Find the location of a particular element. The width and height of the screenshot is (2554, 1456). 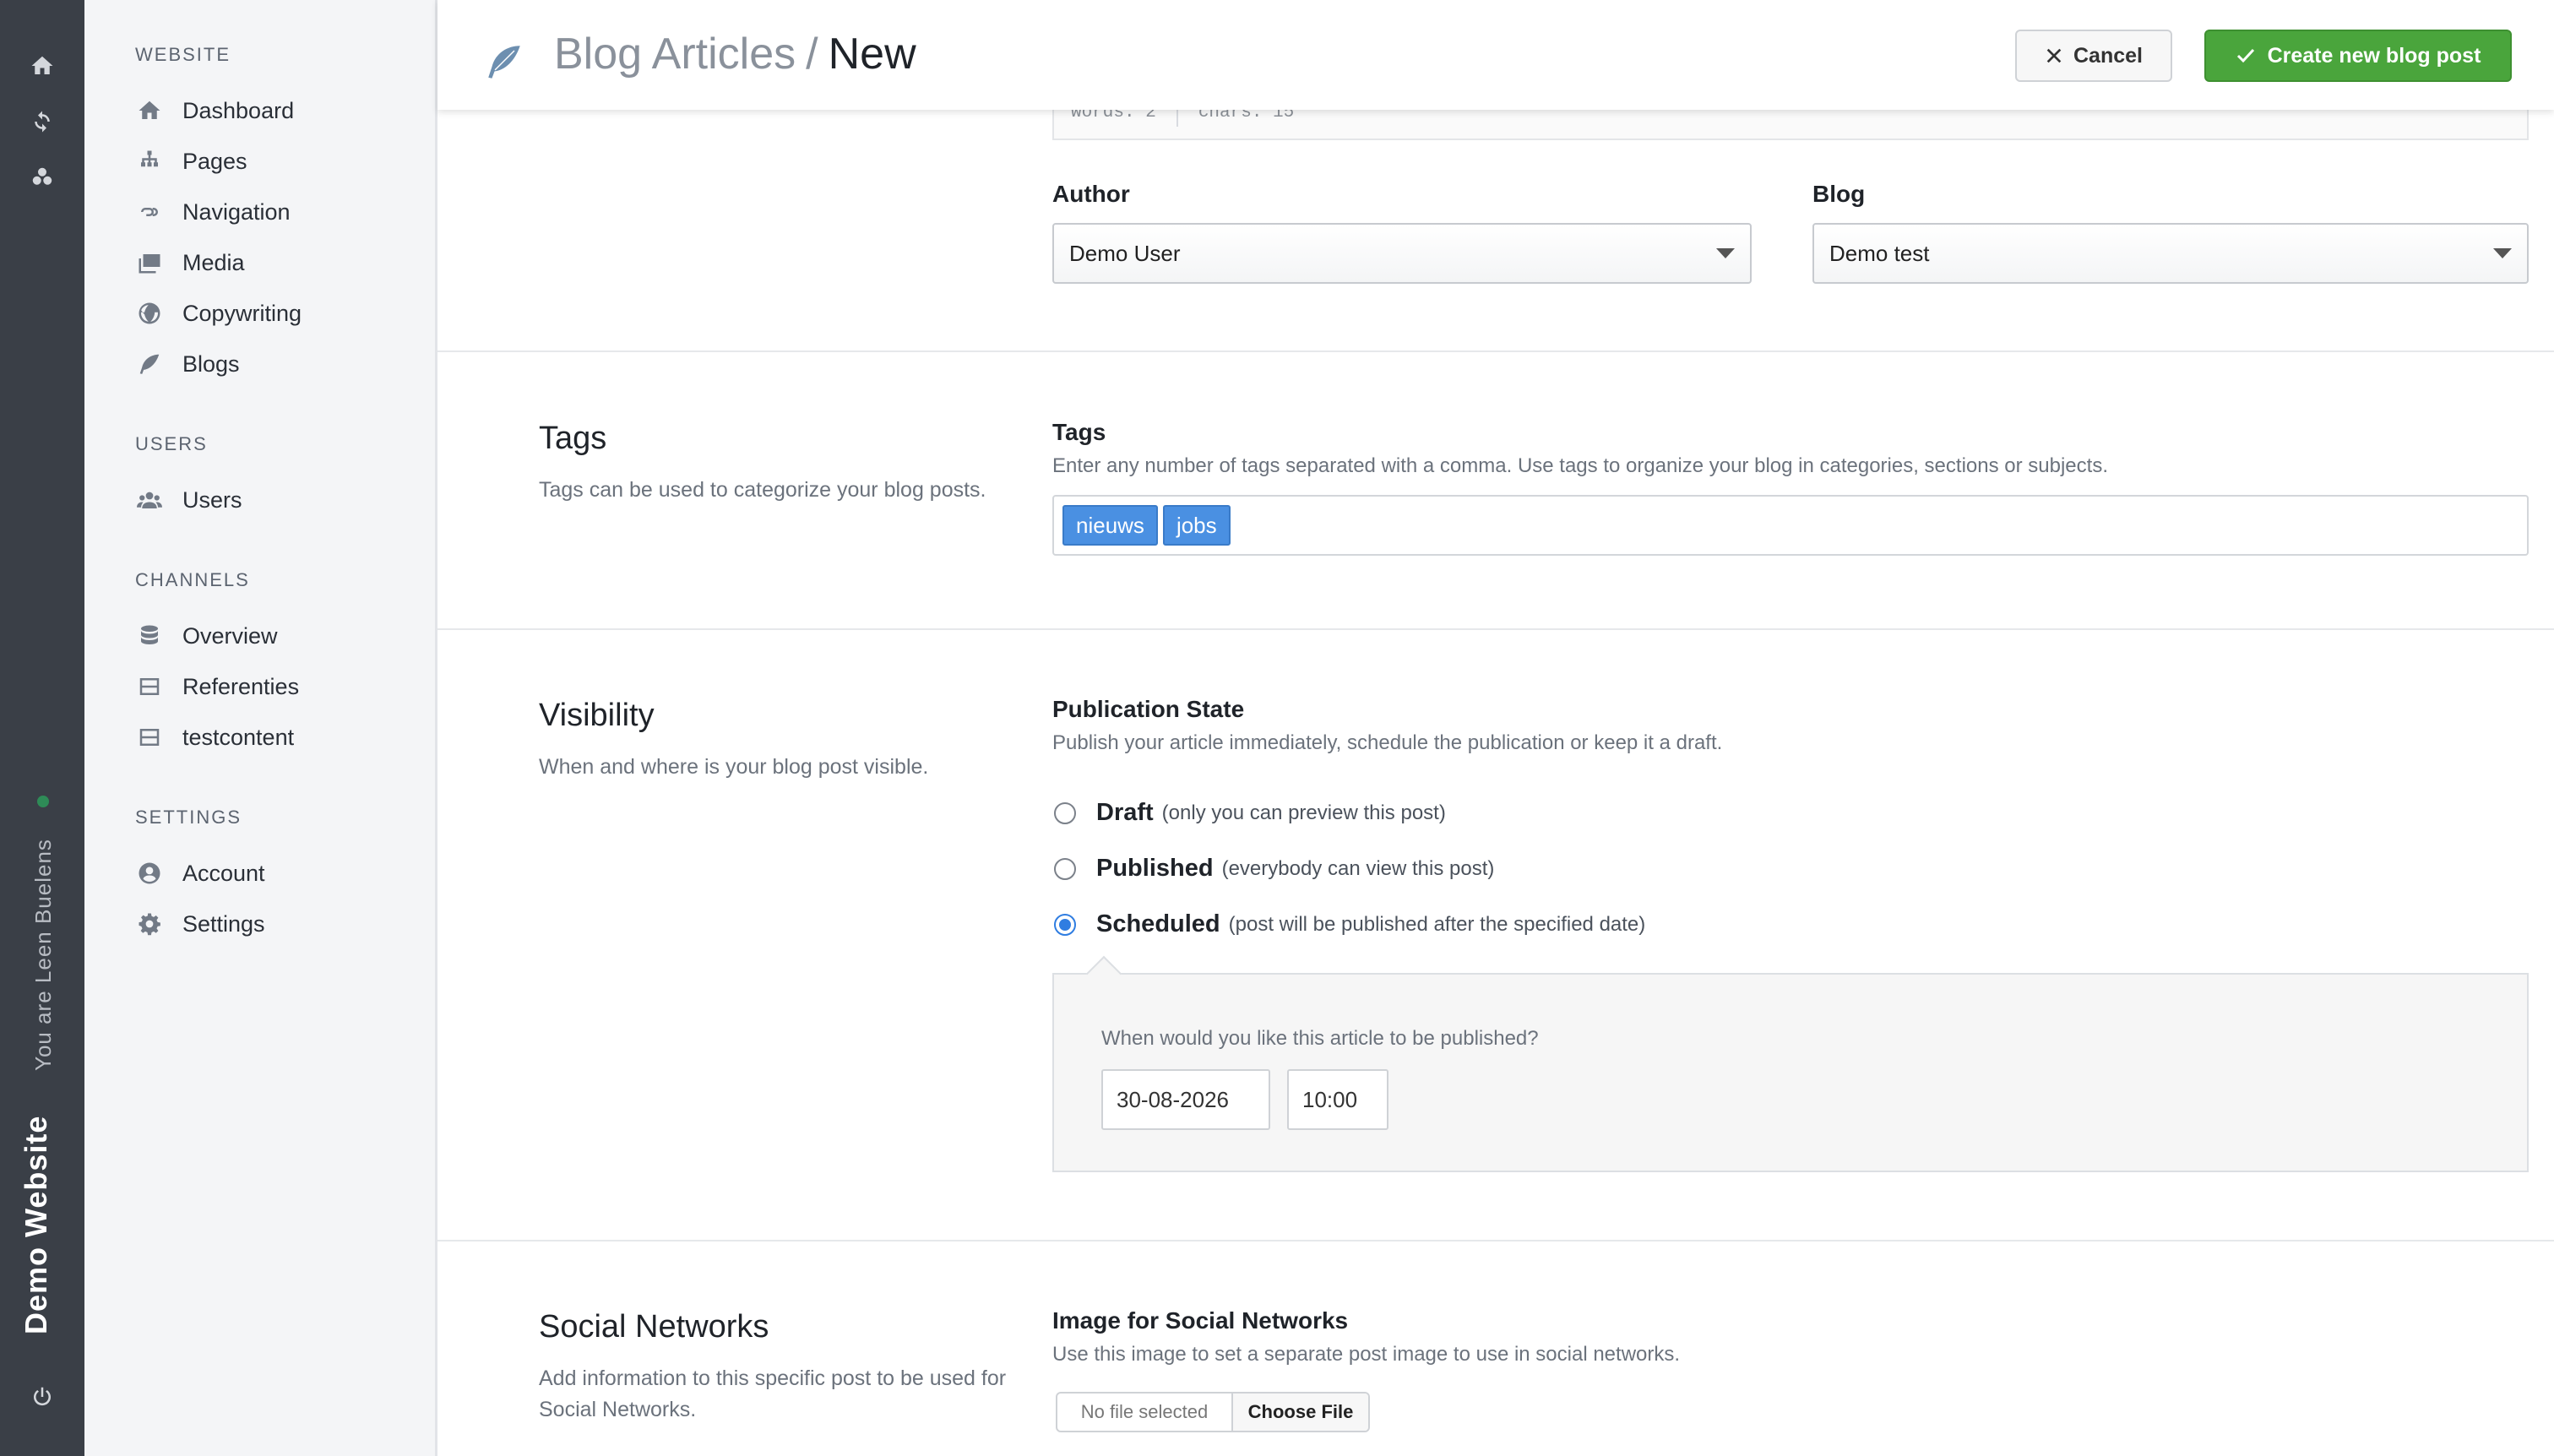

users-icon is located at coordinates (149, 500).